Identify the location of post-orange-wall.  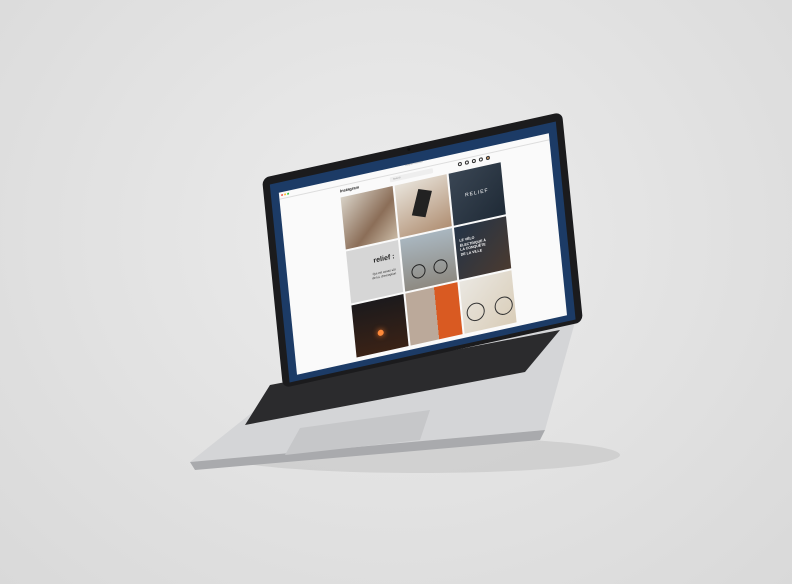
(434, 314).